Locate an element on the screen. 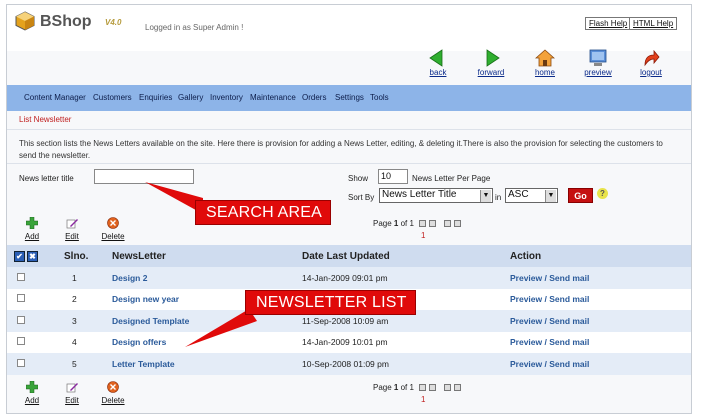 Image resolution: width=702 pixels, height=417 pixels. add-button-bottom: Add is located at coordinates (32, 392).